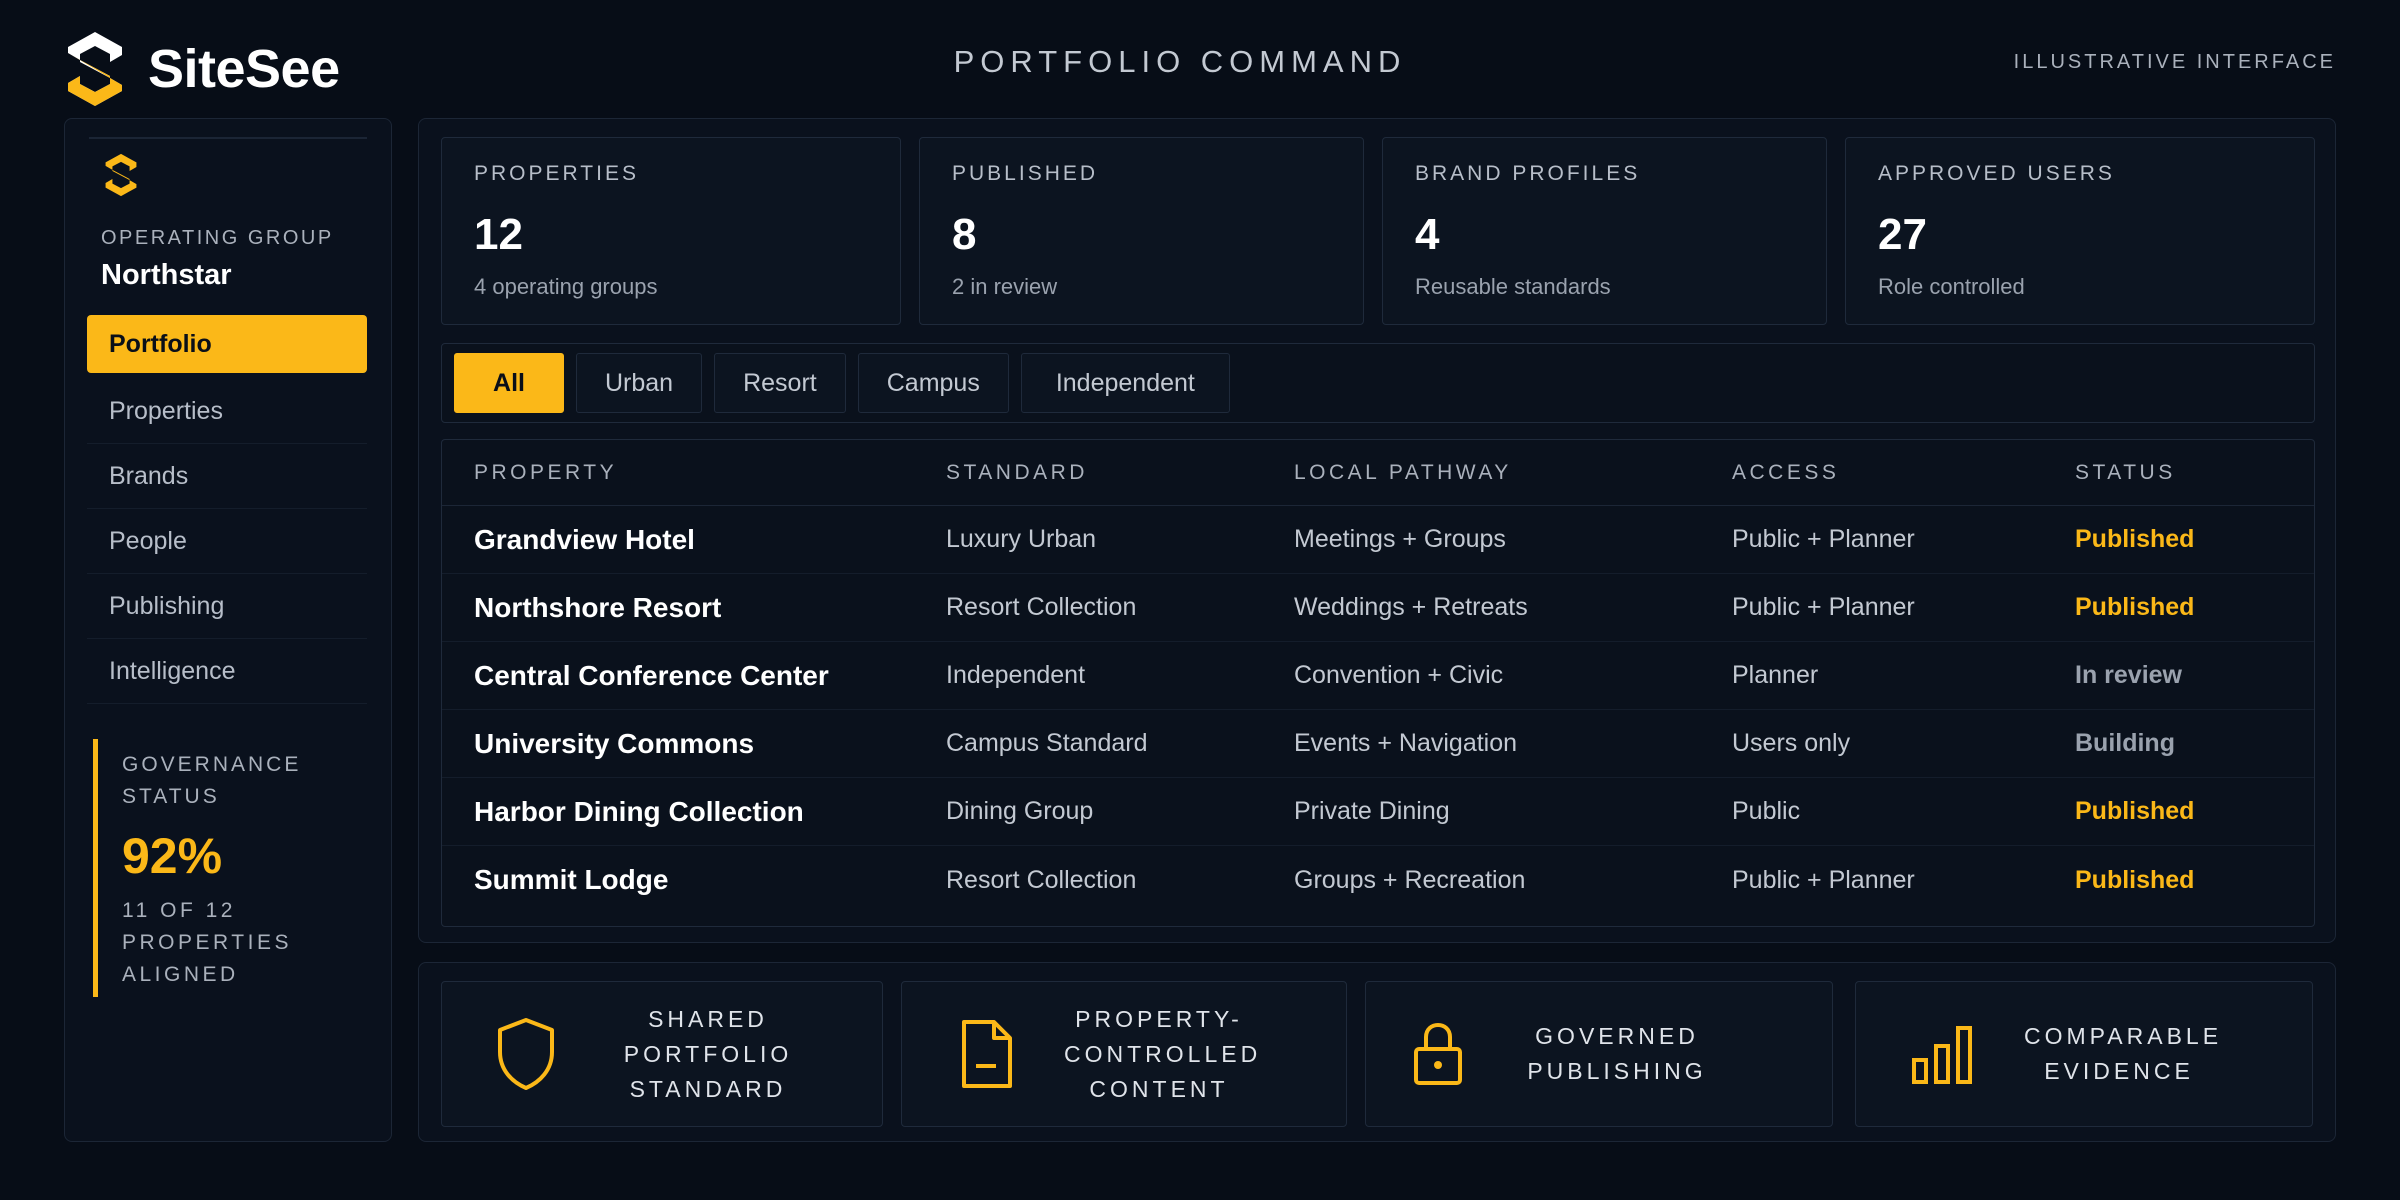 This screenshot has width=2400, height=1200. What do you see at coordinates (651, 676) in the screenshot?
I see `property-cell: Central Conference Center` at bounding box center [651, 676].